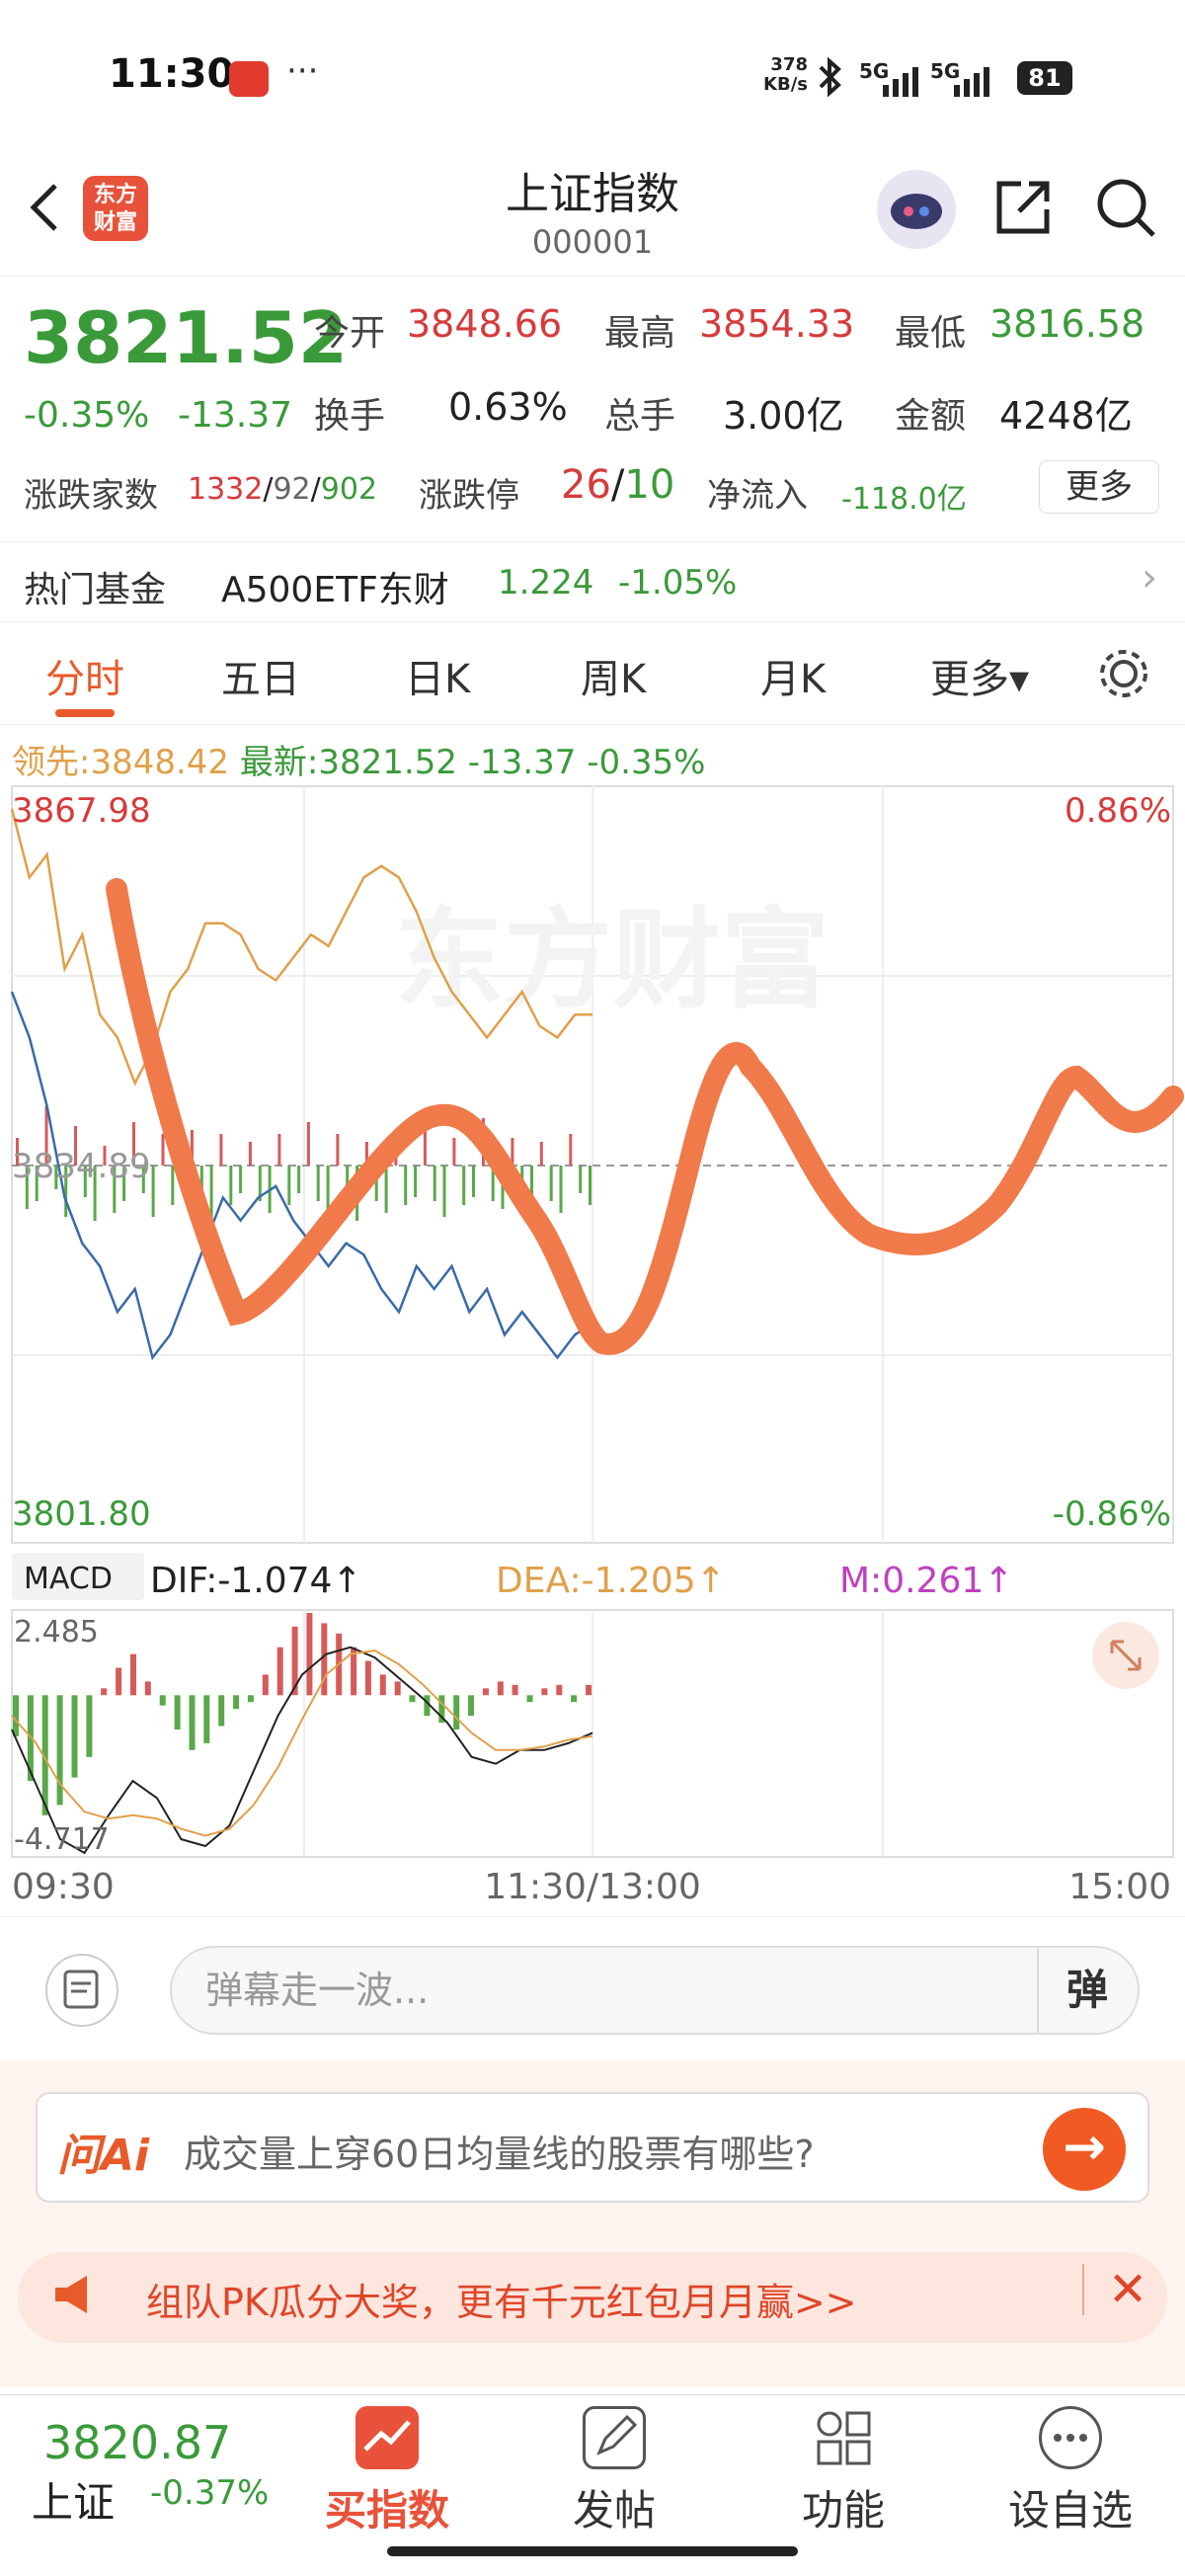 Image resolution: width=1185 pixels, height=2576 pixels. Describe the element at coordinates (81, 1990) in the screenshot. I see `danmu-settings-icon` at that location.